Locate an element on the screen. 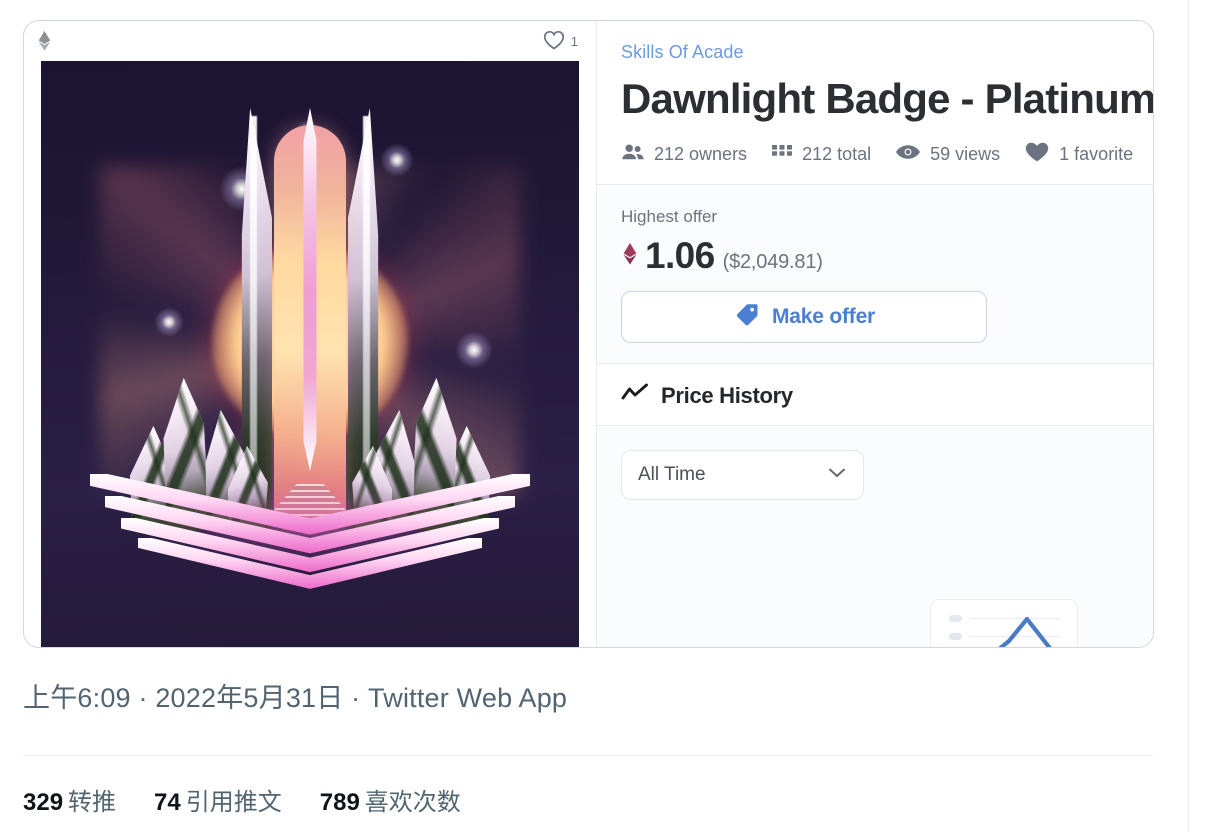 Image resolution: width=1210 pixels, height=832 pixels. make-offer-button: Make offer is located at coordinates (804, 317).